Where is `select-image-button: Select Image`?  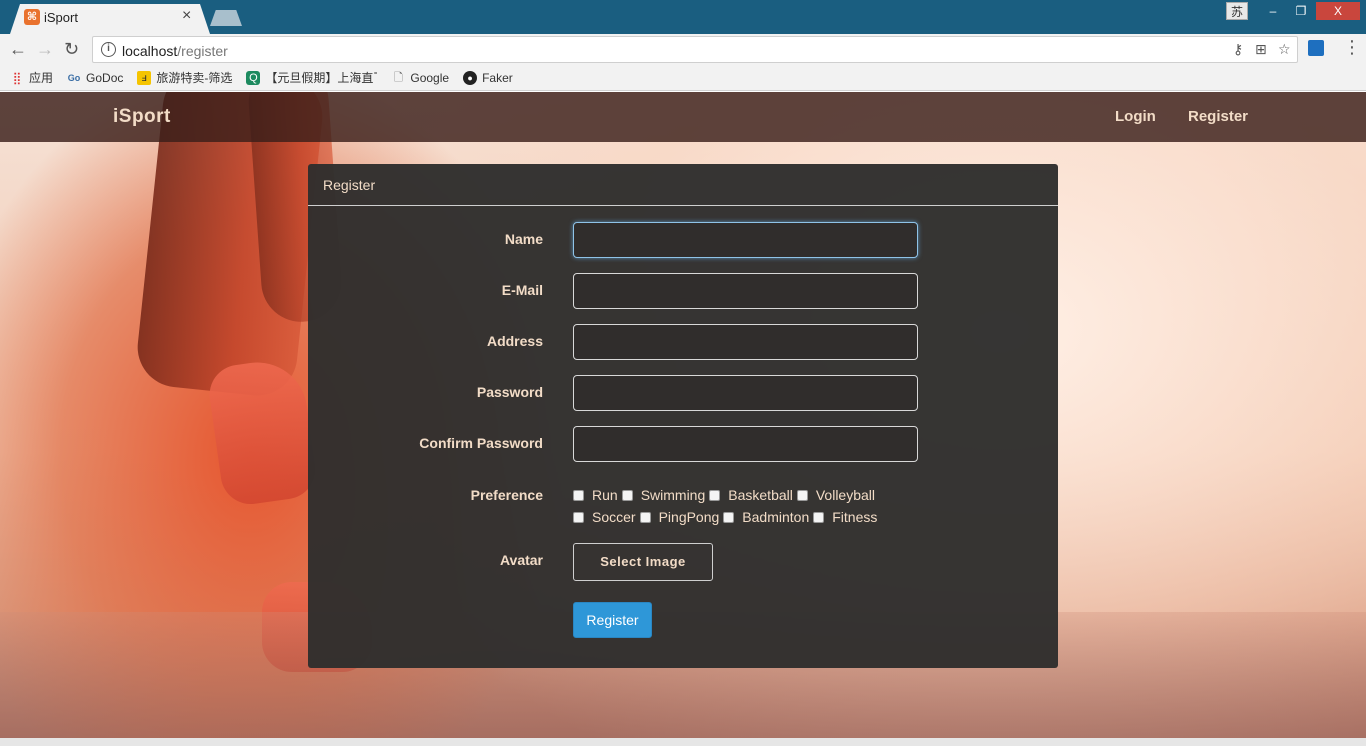 select-image-button: Select Image is located at coordinates (643, 562).